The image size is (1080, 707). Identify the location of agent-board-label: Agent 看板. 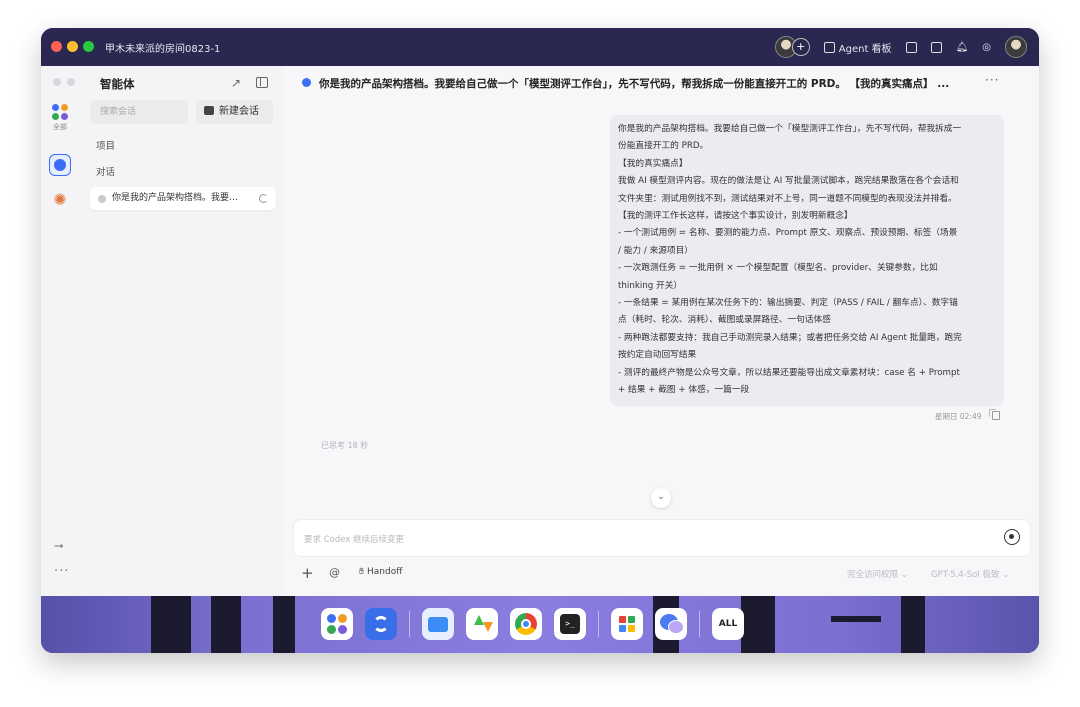
(865, 49).